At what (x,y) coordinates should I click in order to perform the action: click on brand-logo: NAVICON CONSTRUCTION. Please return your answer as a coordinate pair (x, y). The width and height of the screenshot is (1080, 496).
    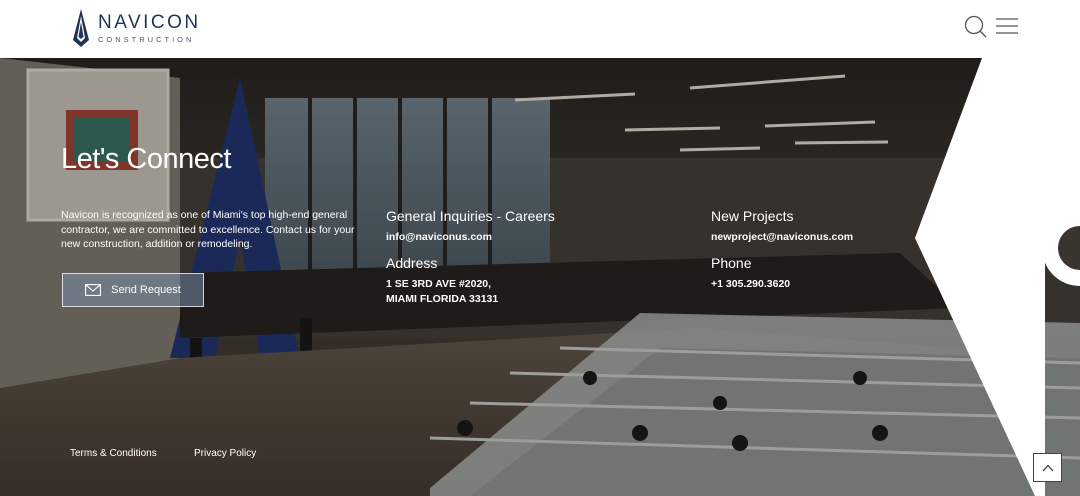
    Looking at the image, I should click on (136, 28).